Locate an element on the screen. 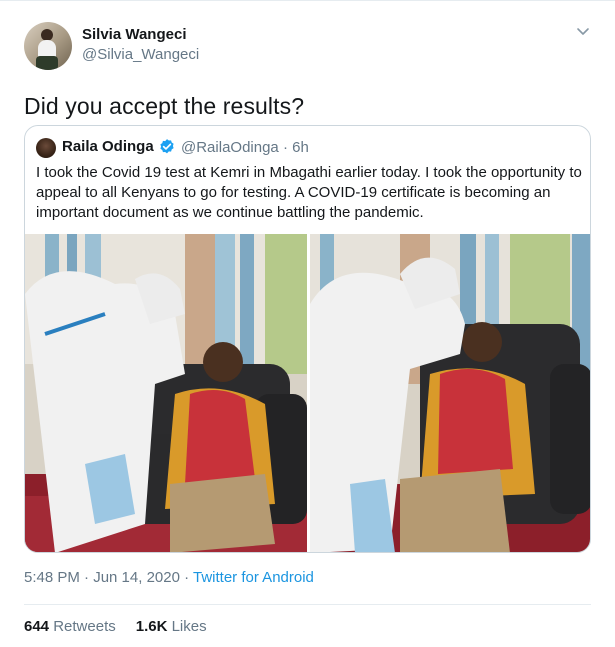  quoted-author-avatar is located at coordinates (46, 148).